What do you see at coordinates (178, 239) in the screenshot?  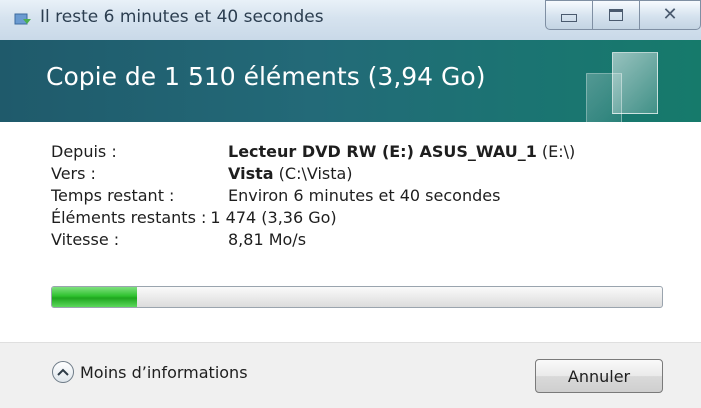 I see `detail-row-speed: Vitesse : 8,81 Mo/s` at bounding box center [178, 239].